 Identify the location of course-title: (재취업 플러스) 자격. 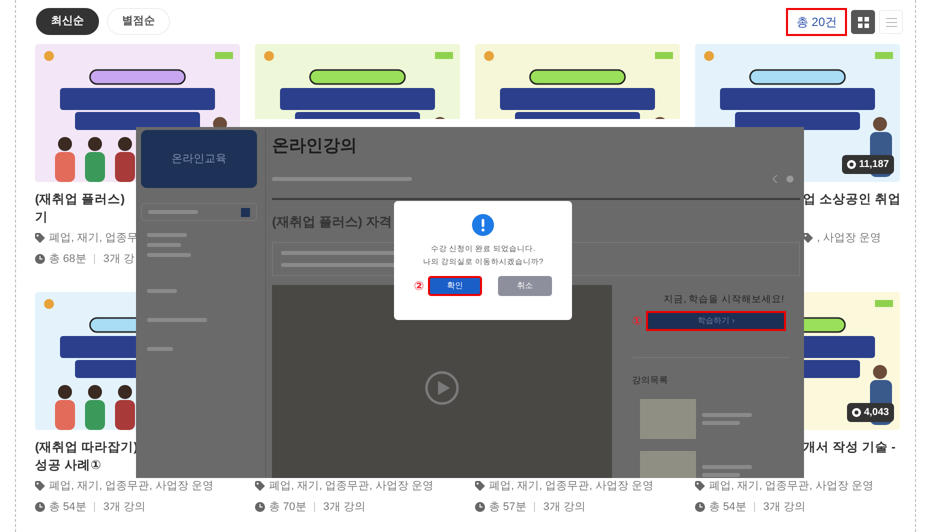
(332, 222).